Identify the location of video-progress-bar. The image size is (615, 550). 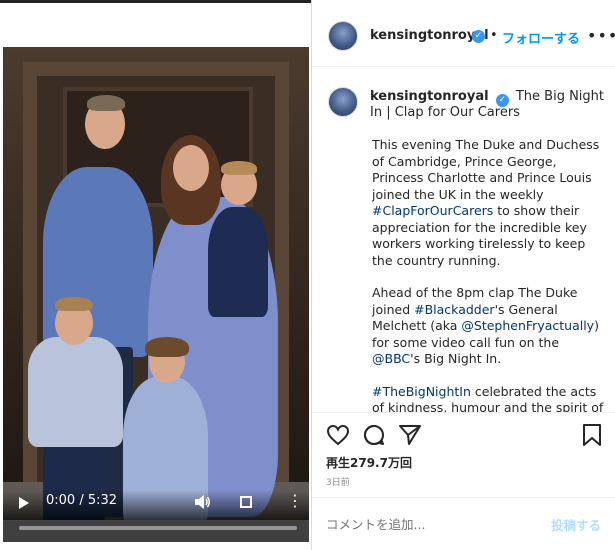
(158, 528).